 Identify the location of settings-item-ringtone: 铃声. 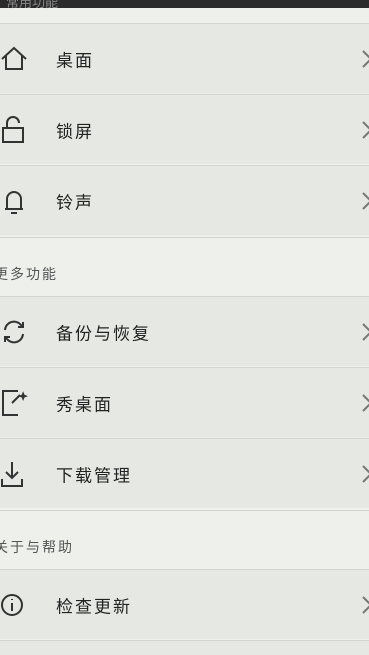
(184, 200).